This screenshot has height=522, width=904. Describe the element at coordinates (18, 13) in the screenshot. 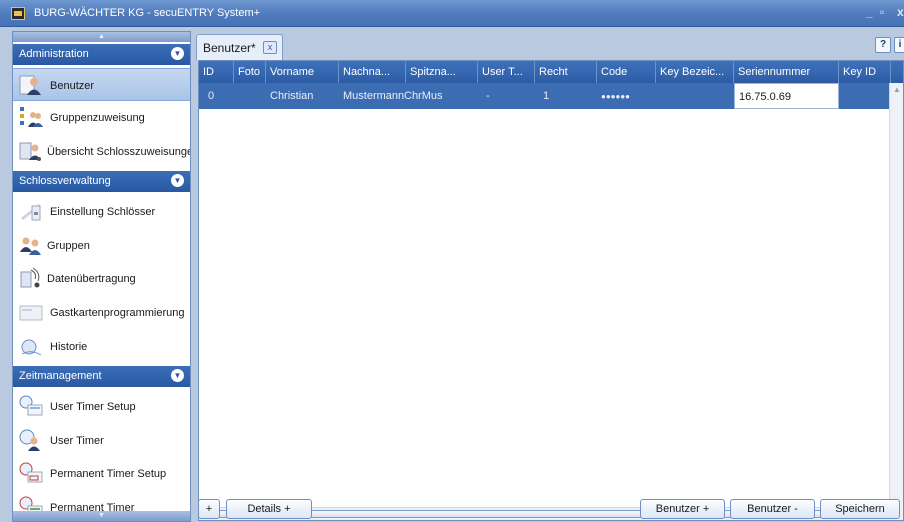

I see `app-logo-icon` at that location.